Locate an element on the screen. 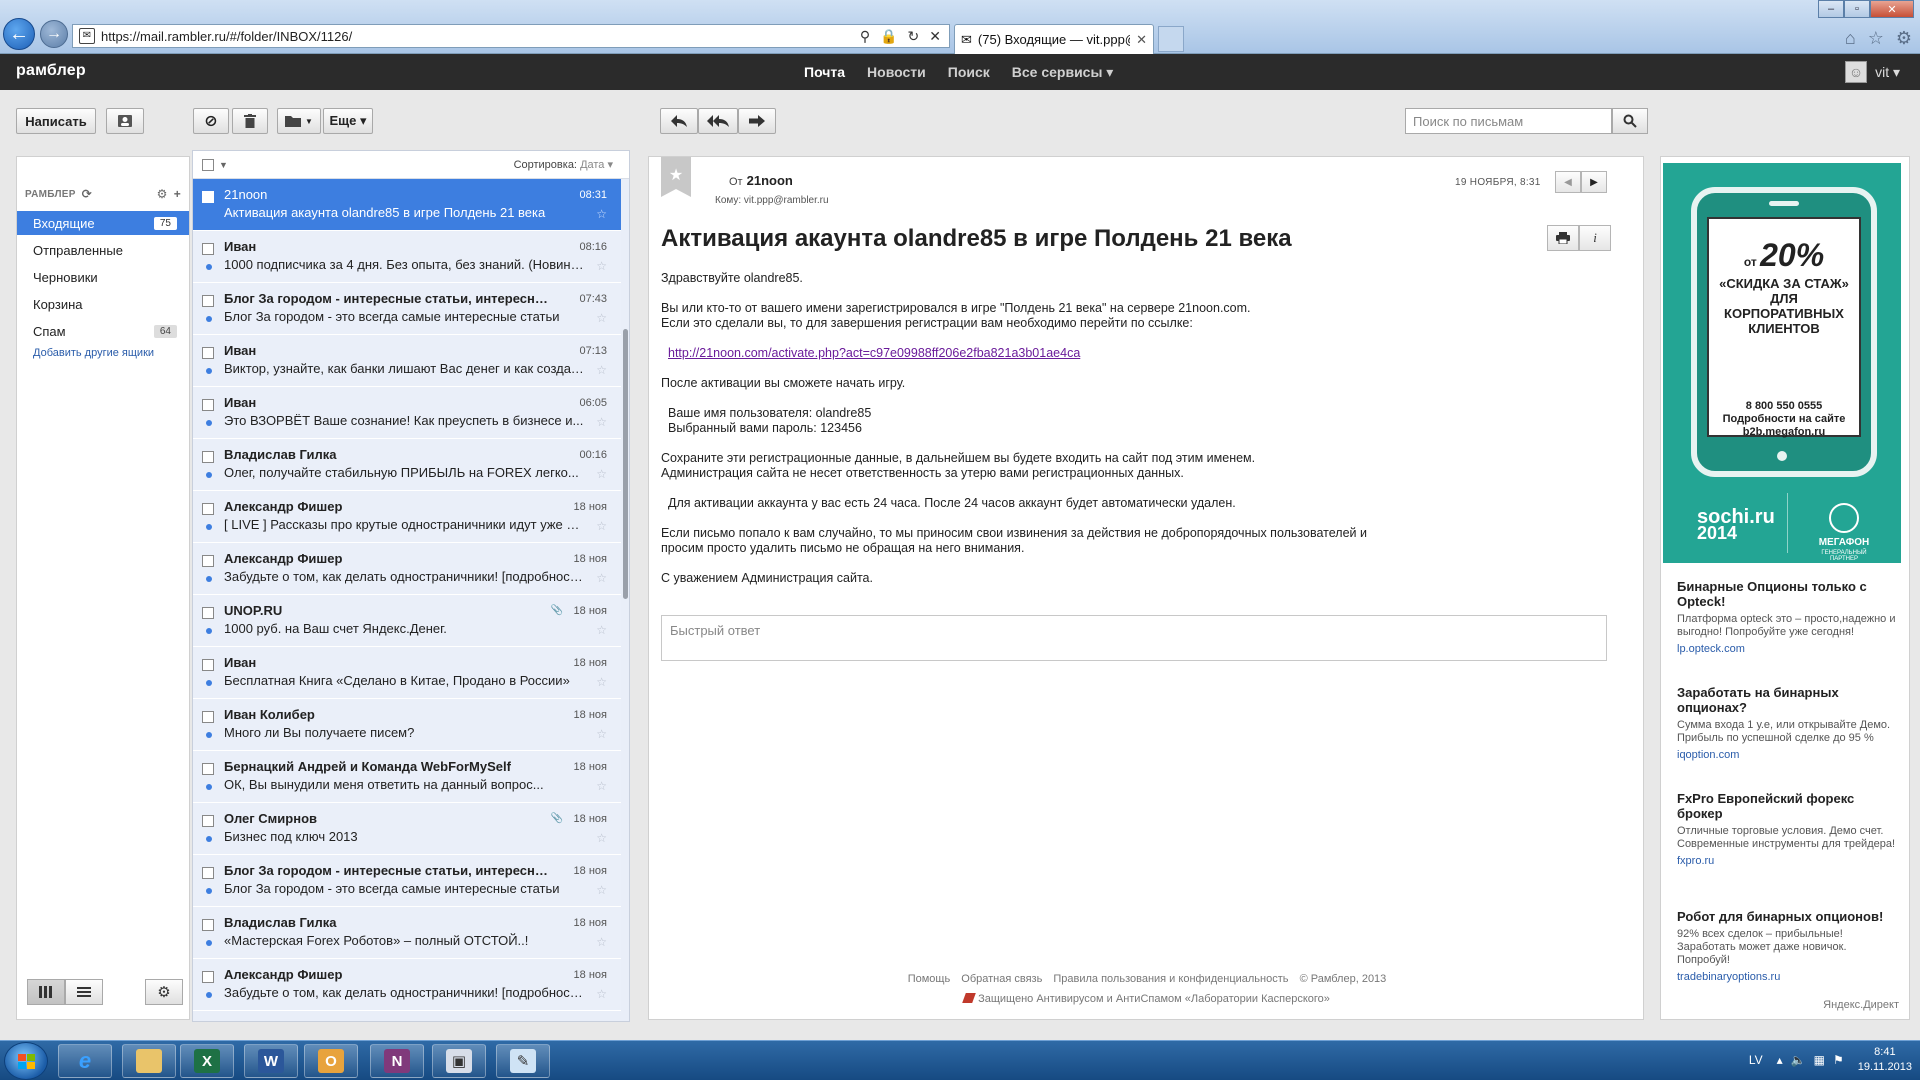  back-button: ← is located at coordinates (19, 34).